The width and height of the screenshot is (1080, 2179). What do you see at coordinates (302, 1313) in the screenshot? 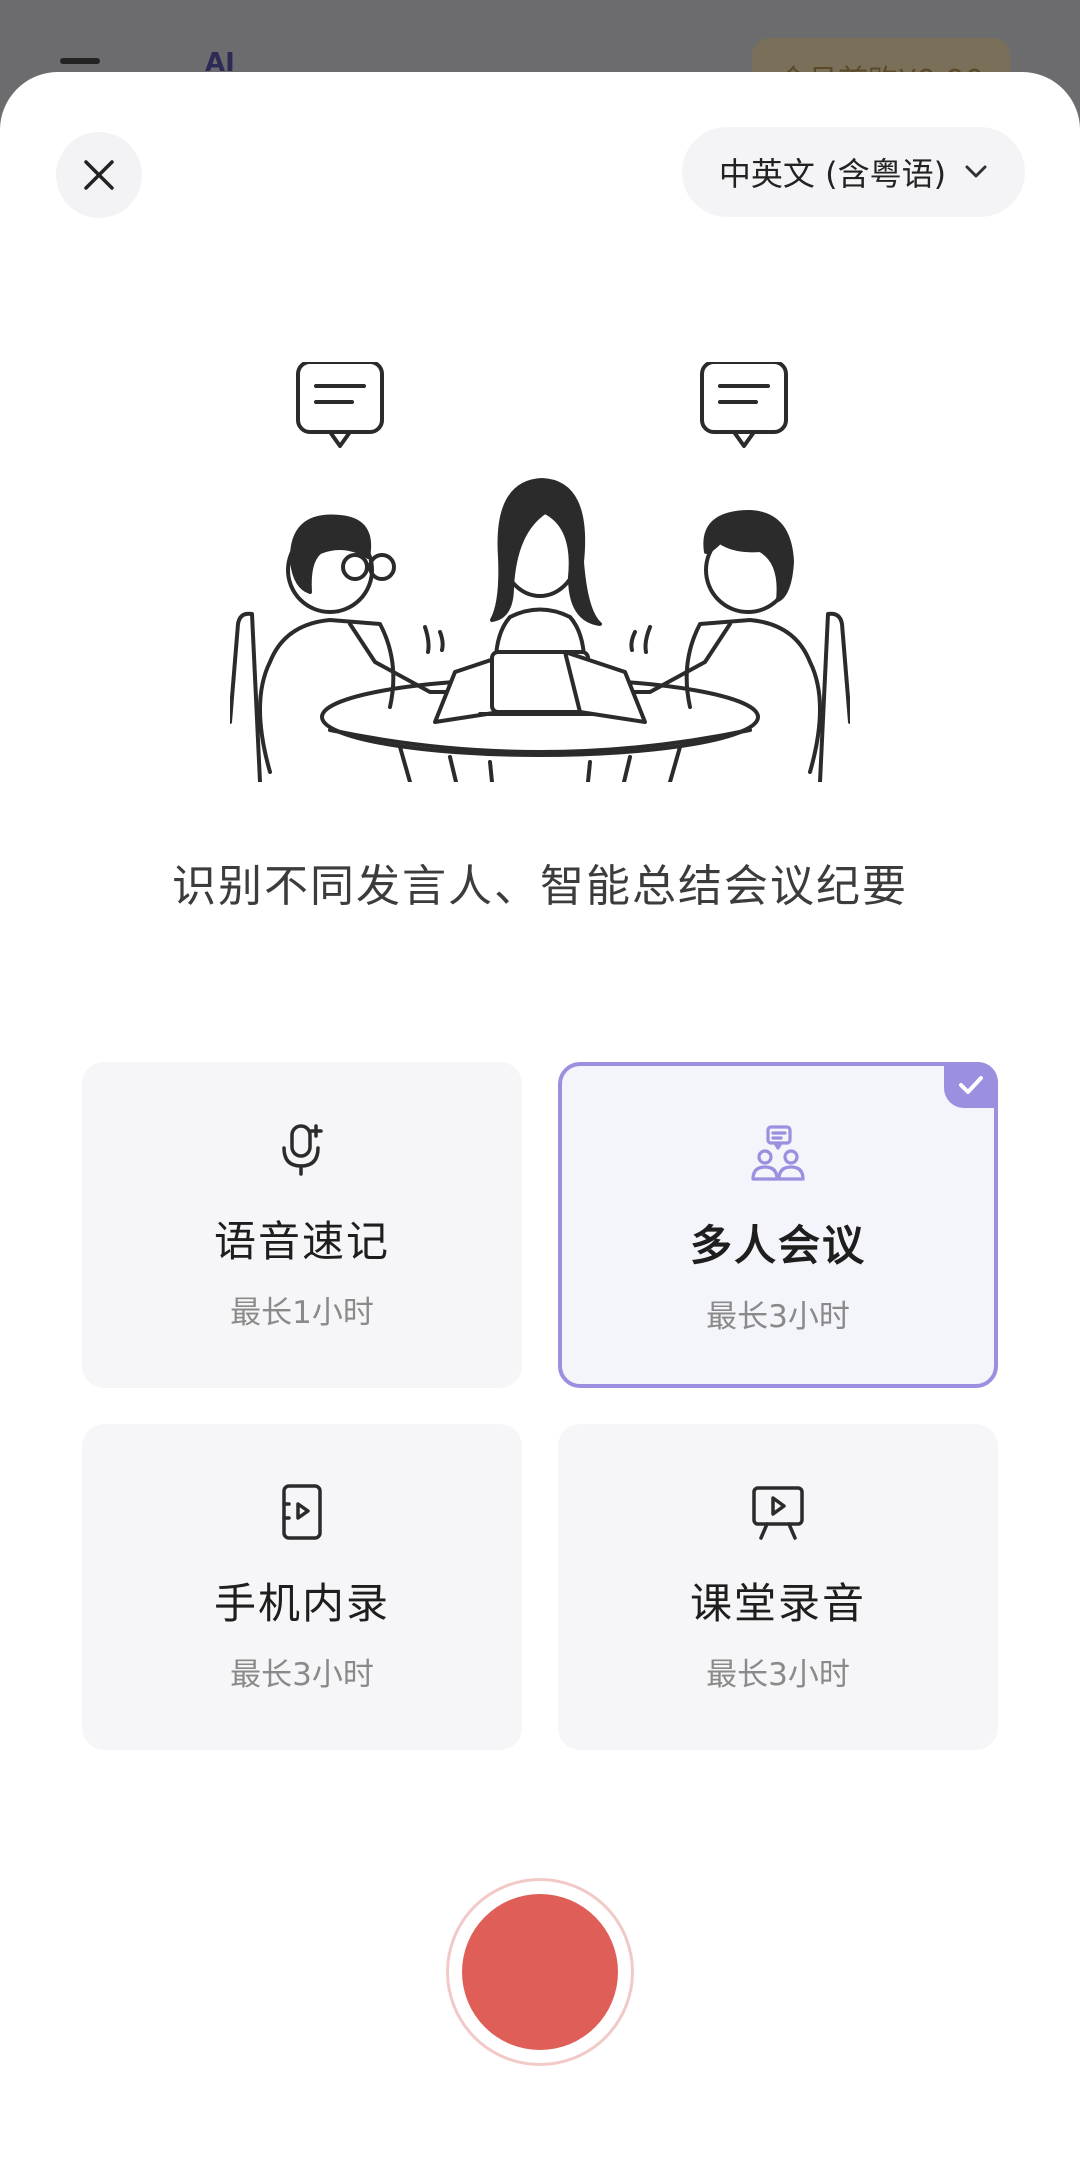
I see `mode-duration: 最长1小时` at bounding box center [302, 1313].